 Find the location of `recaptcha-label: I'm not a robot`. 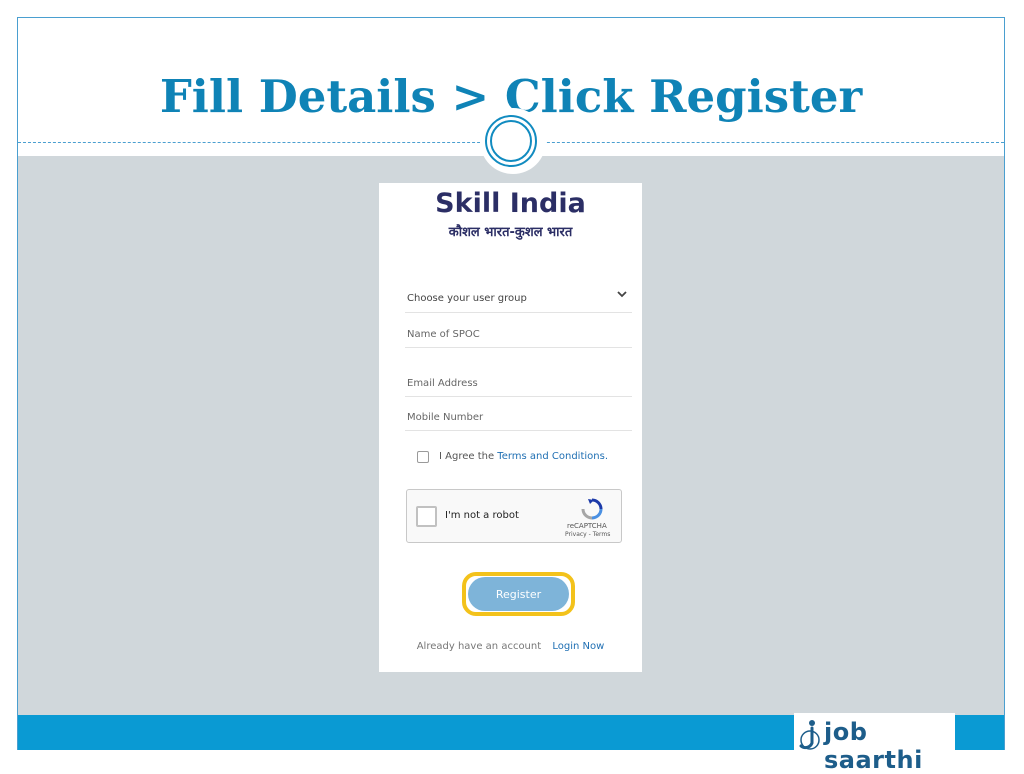

recaptcha-label: I'm not a robot is located at coordinates (482, 515).